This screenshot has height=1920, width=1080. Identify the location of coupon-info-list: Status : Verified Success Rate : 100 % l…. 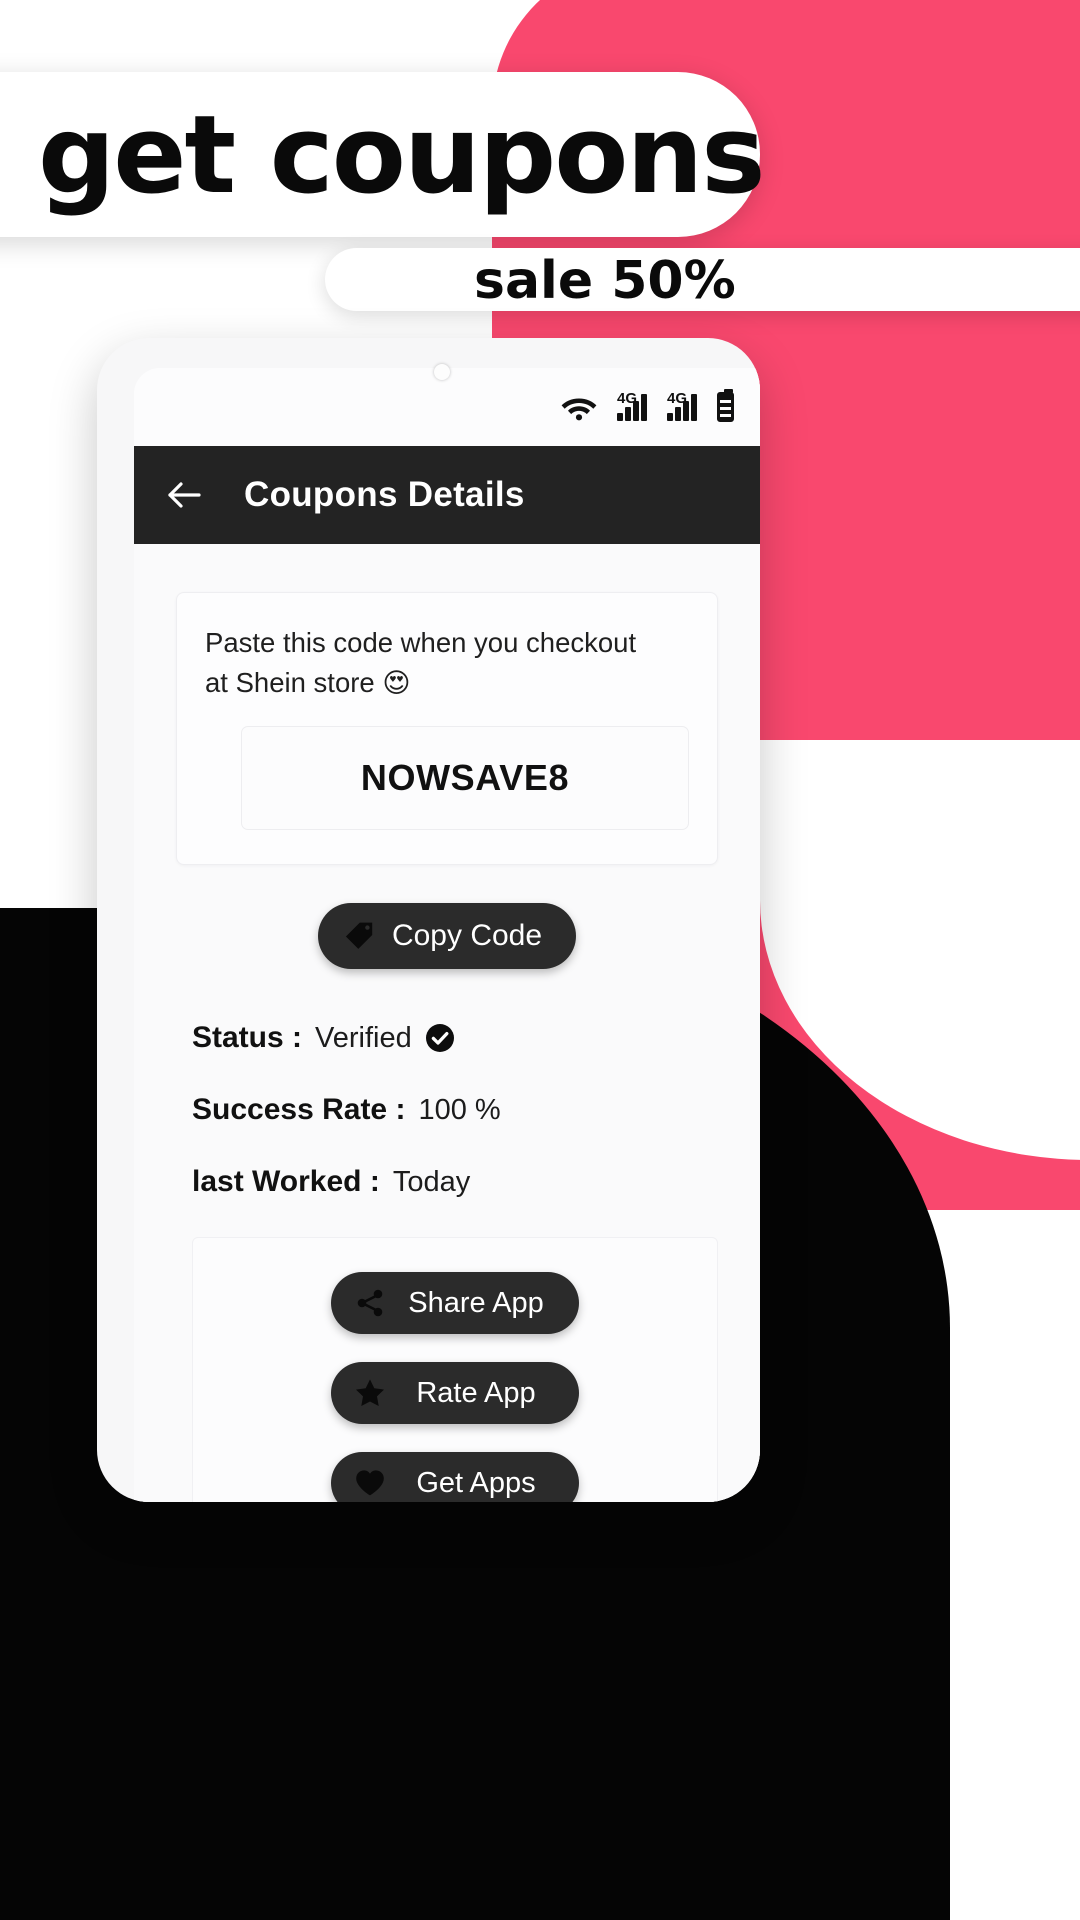
(476, 1110).